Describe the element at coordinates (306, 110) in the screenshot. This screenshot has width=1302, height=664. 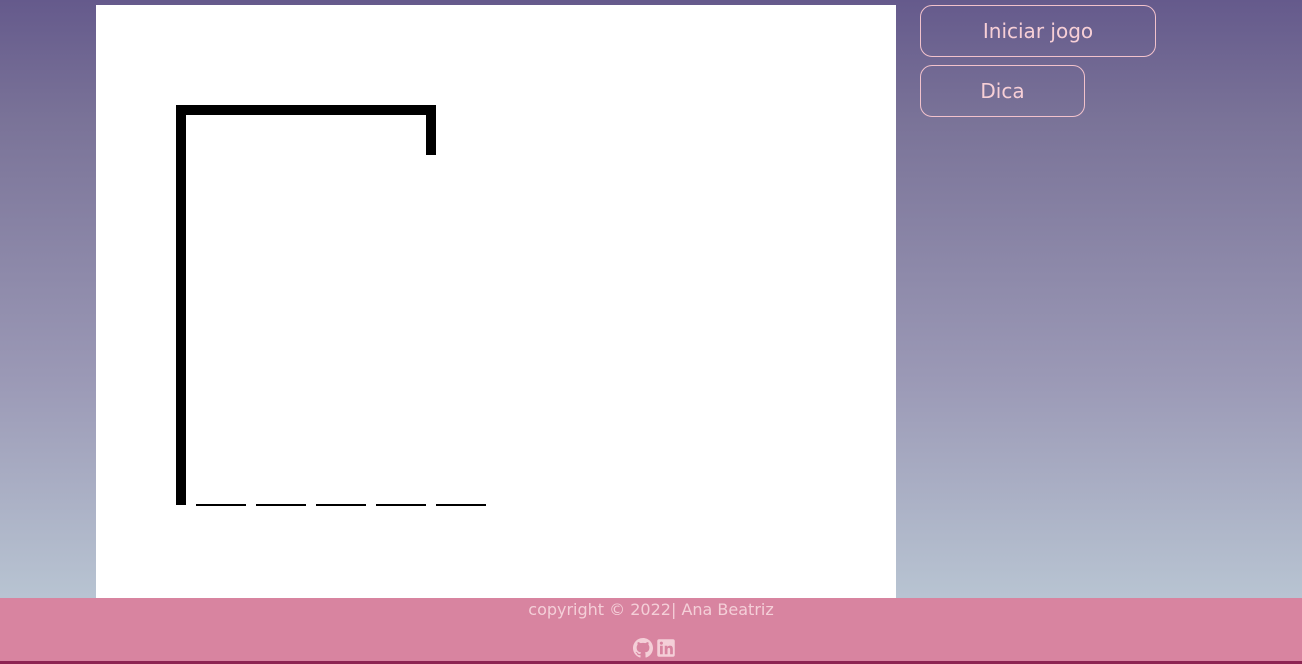
I see `gallows-beam` at that location.